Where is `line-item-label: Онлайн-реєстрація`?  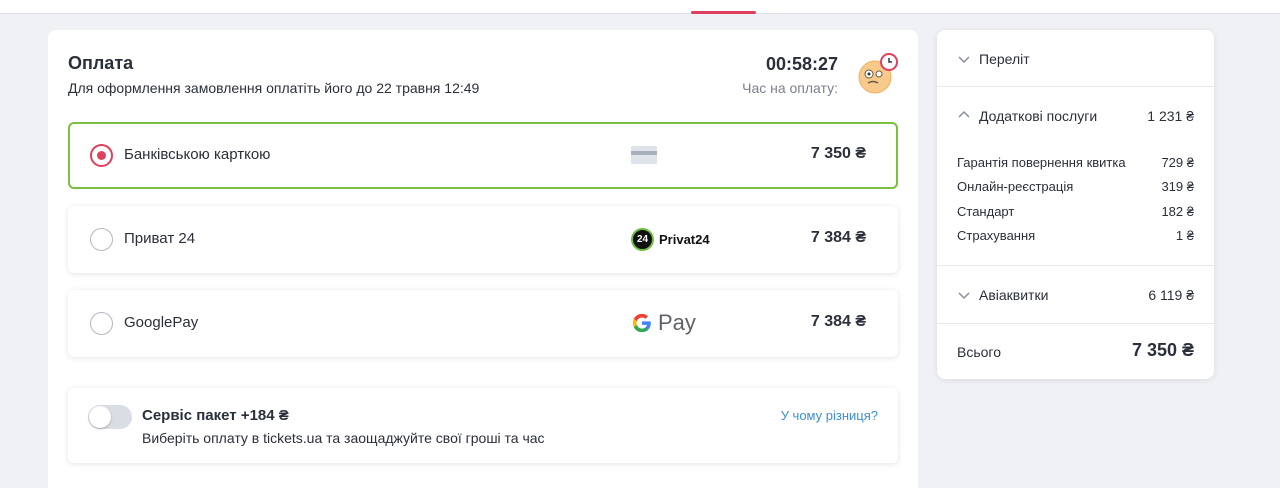 line-item-label: Онлайн-реєстрація is located at coordinates (1015, 186).